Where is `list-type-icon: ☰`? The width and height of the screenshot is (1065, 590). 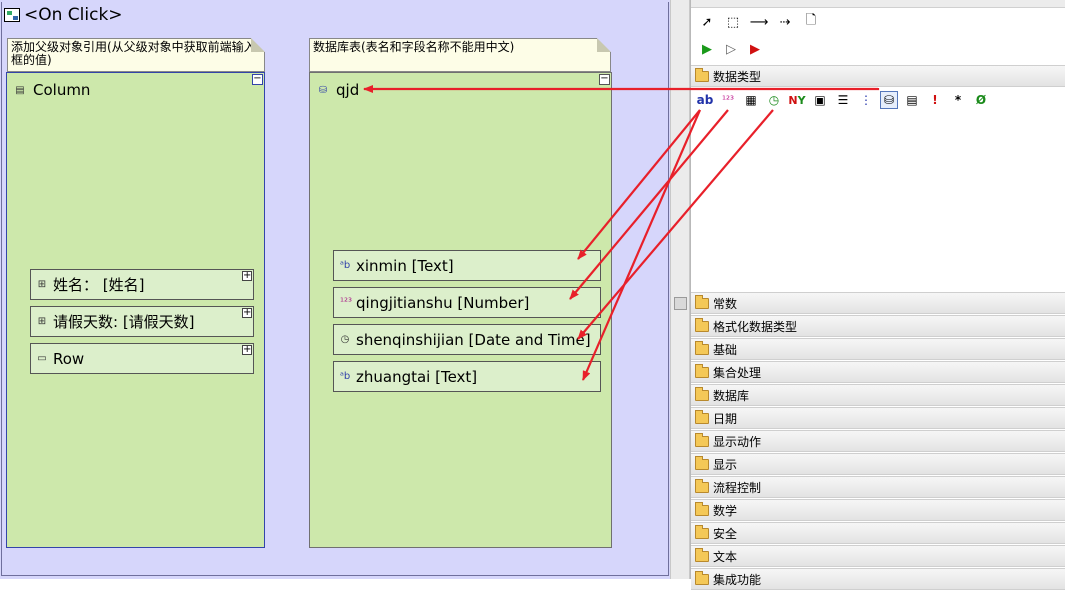 list-type-icon: ☰ is located at coordinates (843, 100).